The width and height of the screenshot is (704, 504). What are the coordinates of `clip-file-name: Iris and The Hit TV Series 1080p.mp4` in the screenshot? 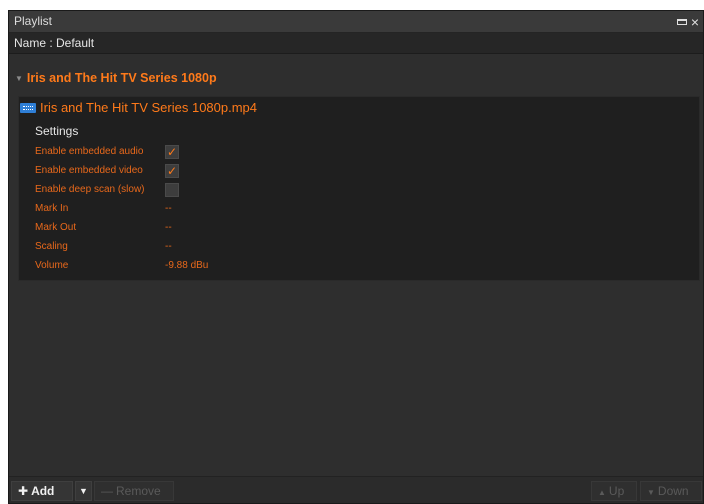 It's located at (149, 107).